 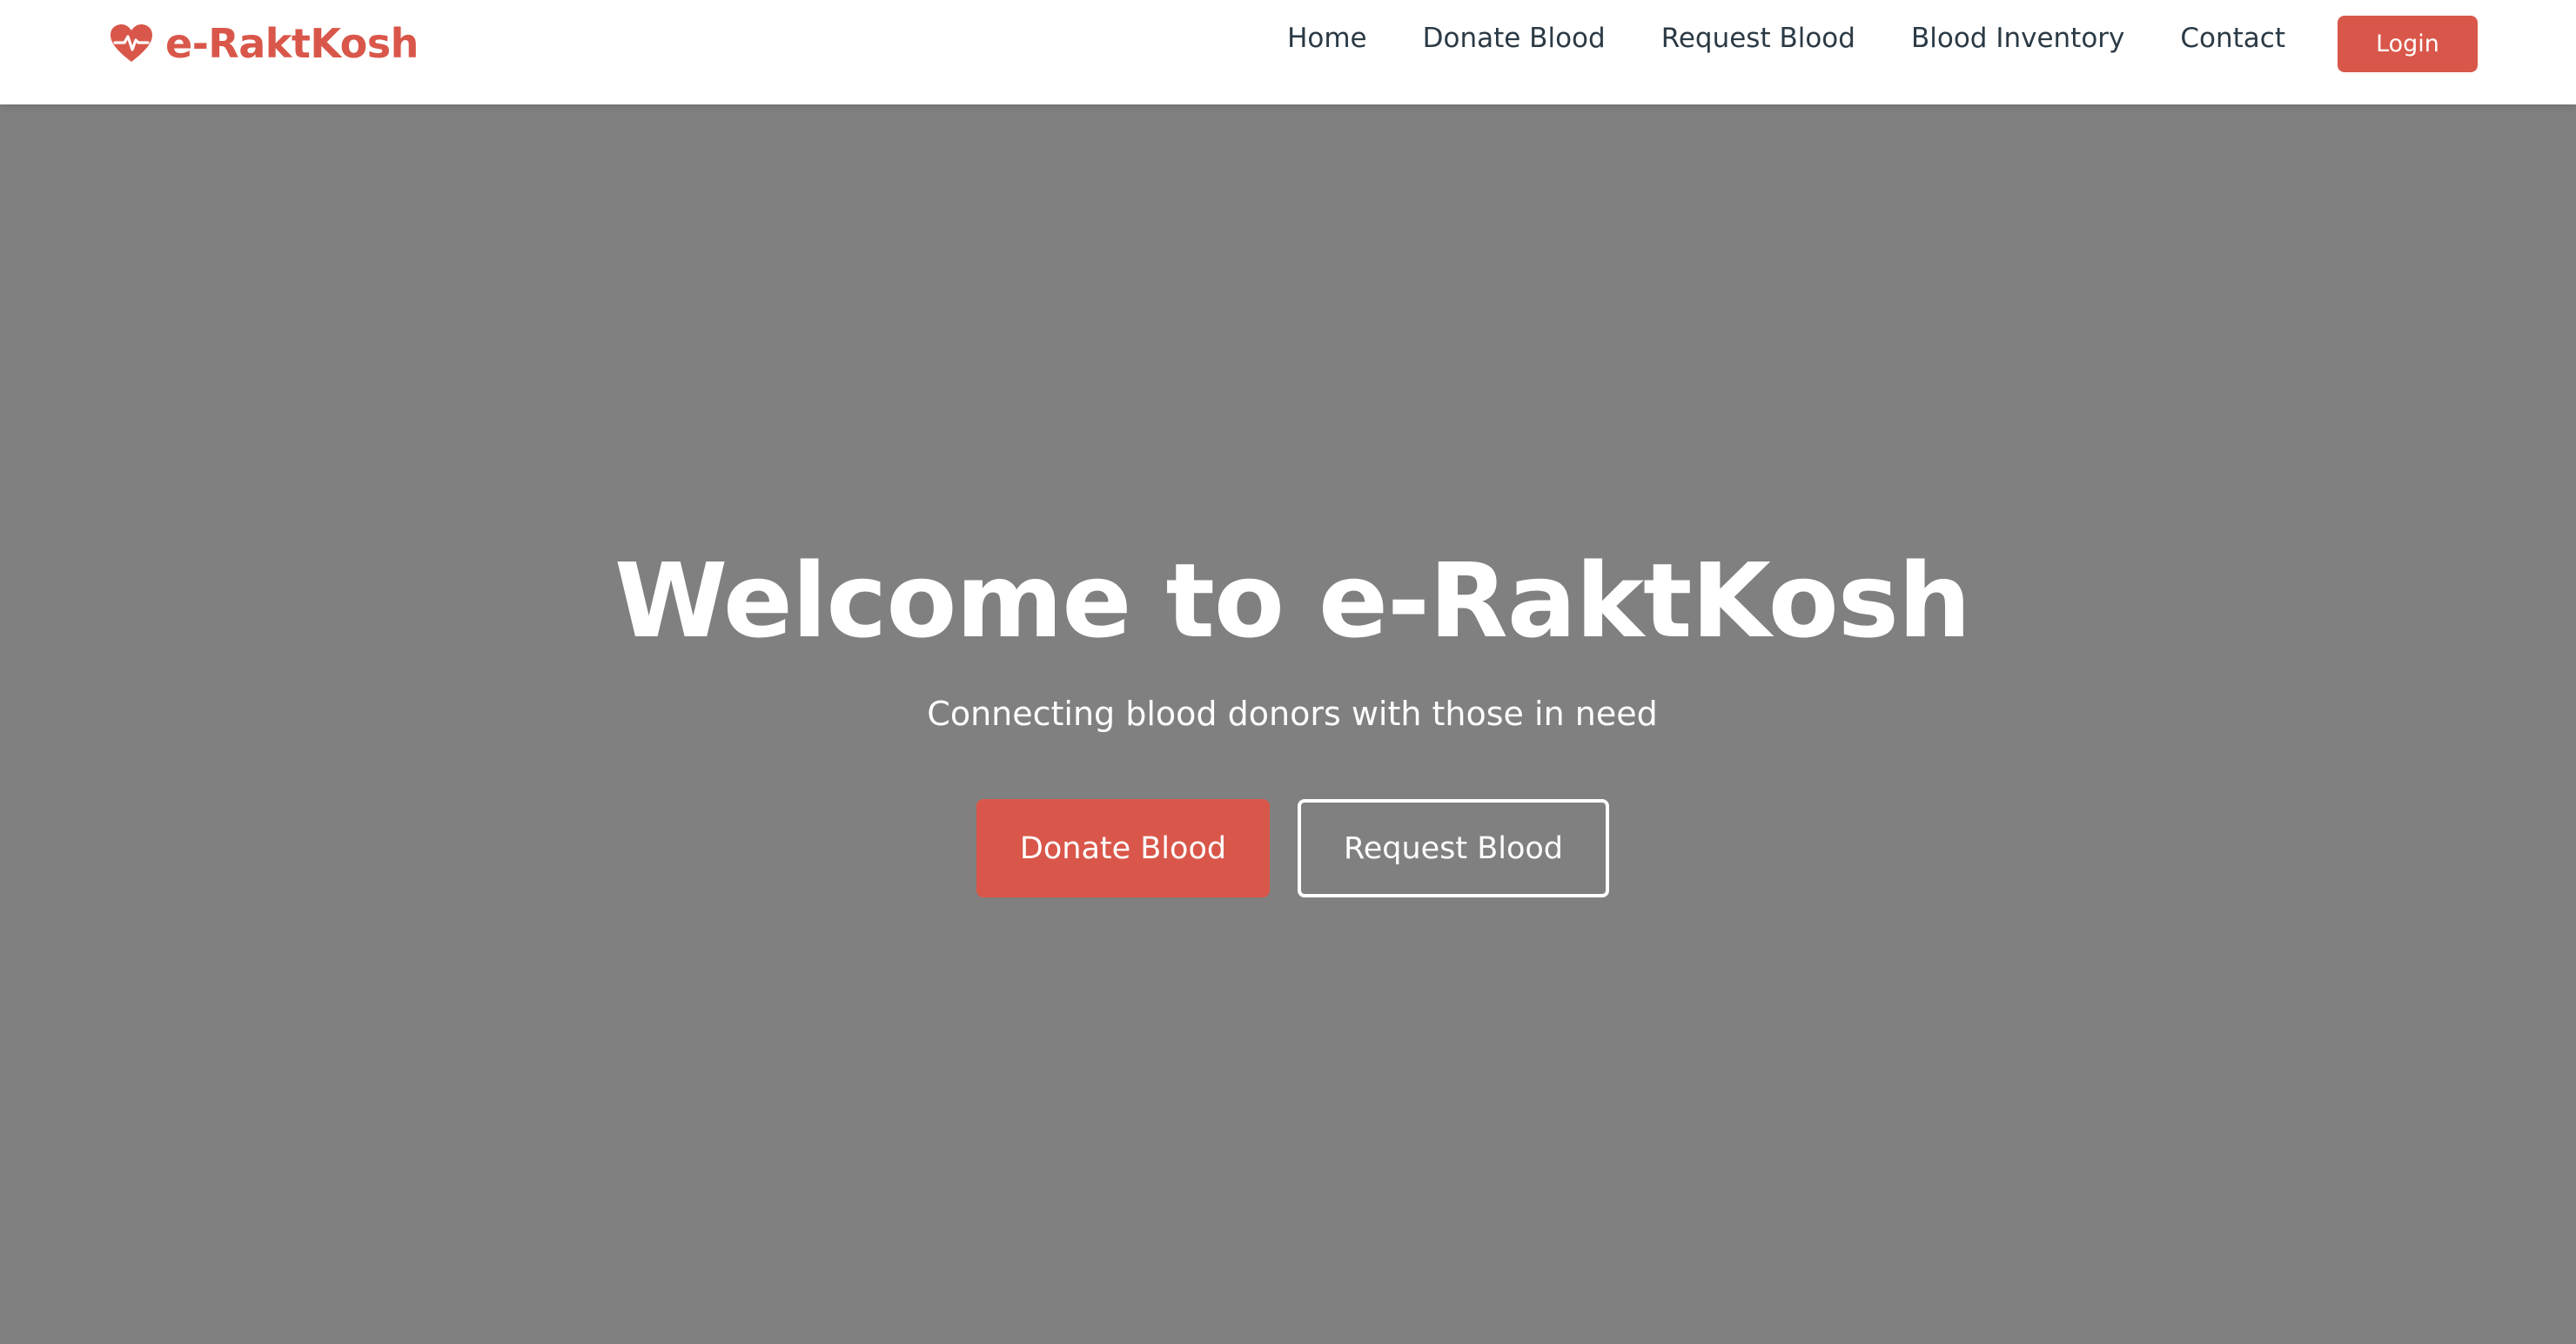 What do you see at coordinates (1292, 601) in the screenshot?
I see `hero-title: Welcome to e-RaktKosh` at bounding box center [1292, 601].